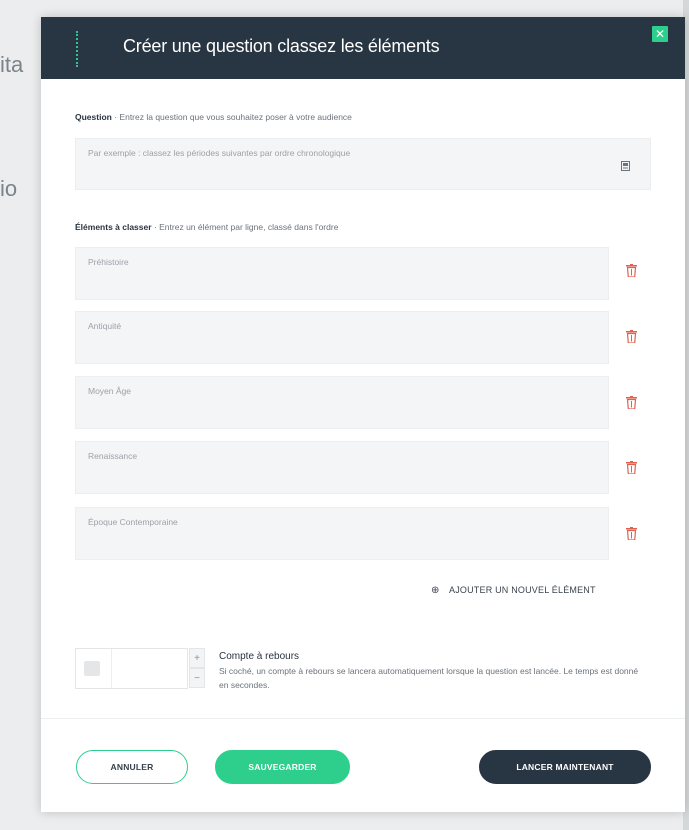 The height and width of the screenshot is (830, 689). Describe the element at coordinates (197, 678) in the screenshot. I see `stepper-minus-icon: −` at that location.